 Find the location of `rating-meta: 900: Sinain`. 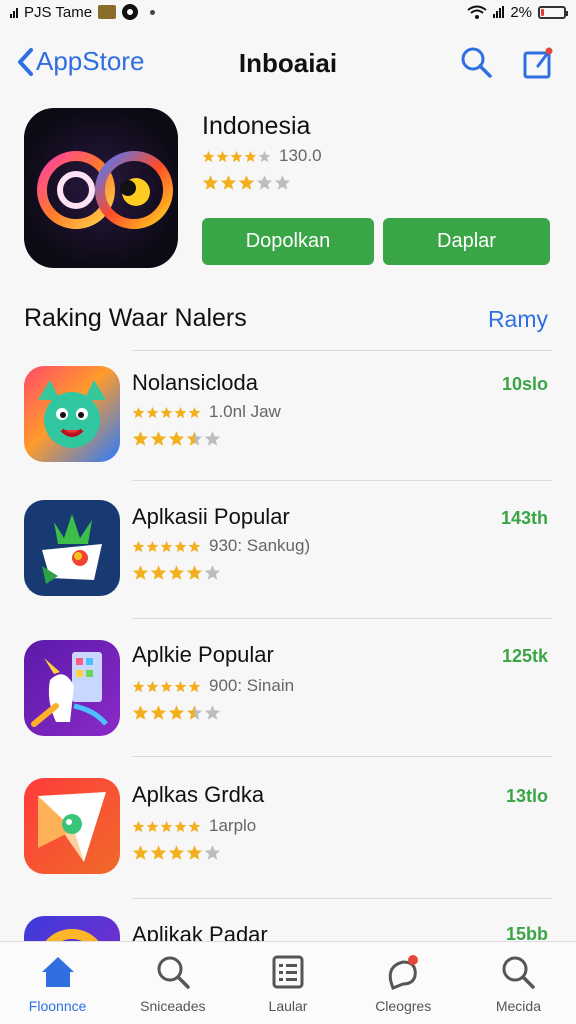

rating-meta: 900: Sinain is located at coordinates (252, 685).